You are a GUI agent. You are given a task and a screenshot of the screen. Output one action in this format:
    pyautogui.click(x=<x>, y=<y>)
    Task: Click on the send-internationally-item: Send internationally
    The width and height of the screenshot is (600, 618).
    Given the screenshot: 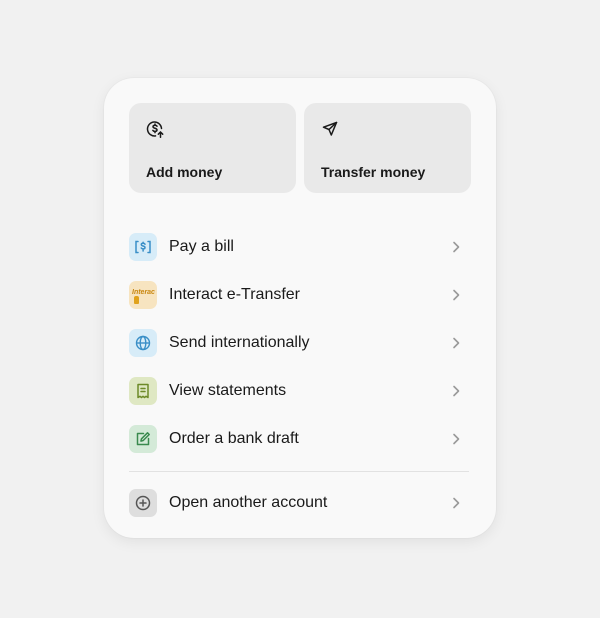 What is the action you would take?
    pyautogui.click(x=299, y=343)
    